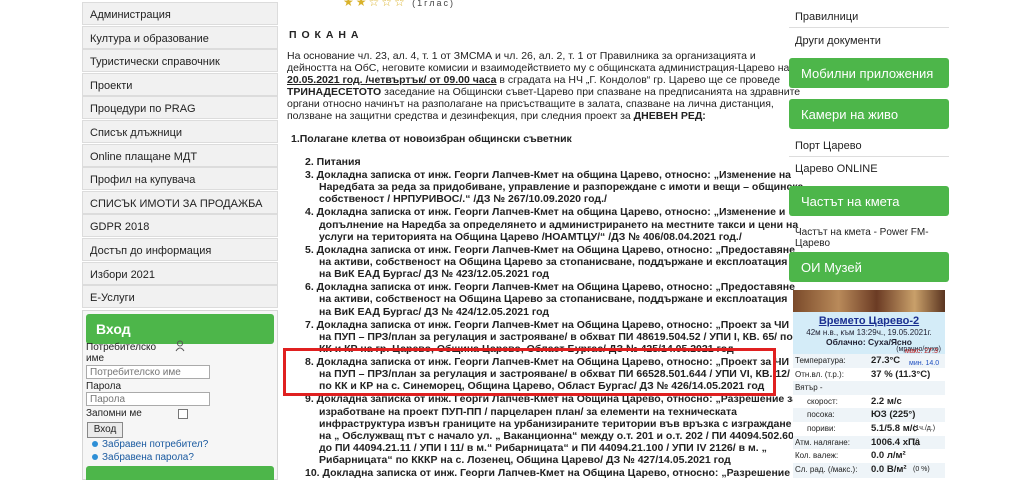 This screenshot has width=1024, height=480. I want to click on menu-item: Избори 2021, so click(180, 273).